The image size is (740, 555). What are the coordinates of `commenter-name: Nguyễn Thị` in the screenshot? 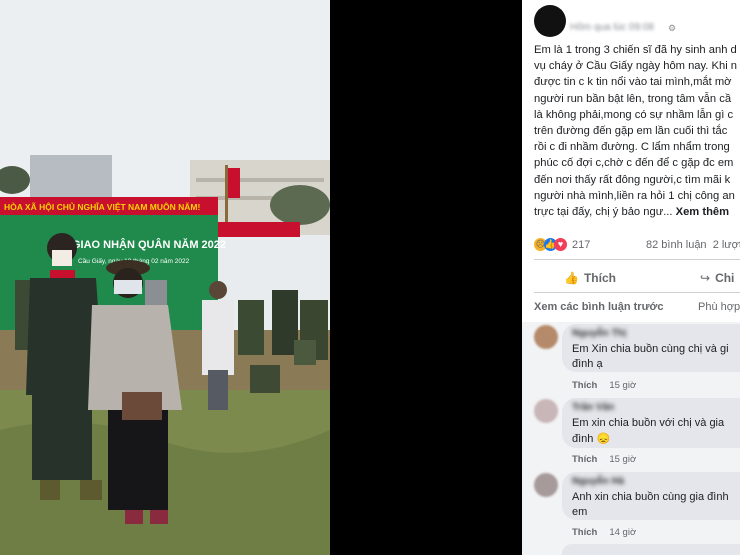 It's located at (599, 333).